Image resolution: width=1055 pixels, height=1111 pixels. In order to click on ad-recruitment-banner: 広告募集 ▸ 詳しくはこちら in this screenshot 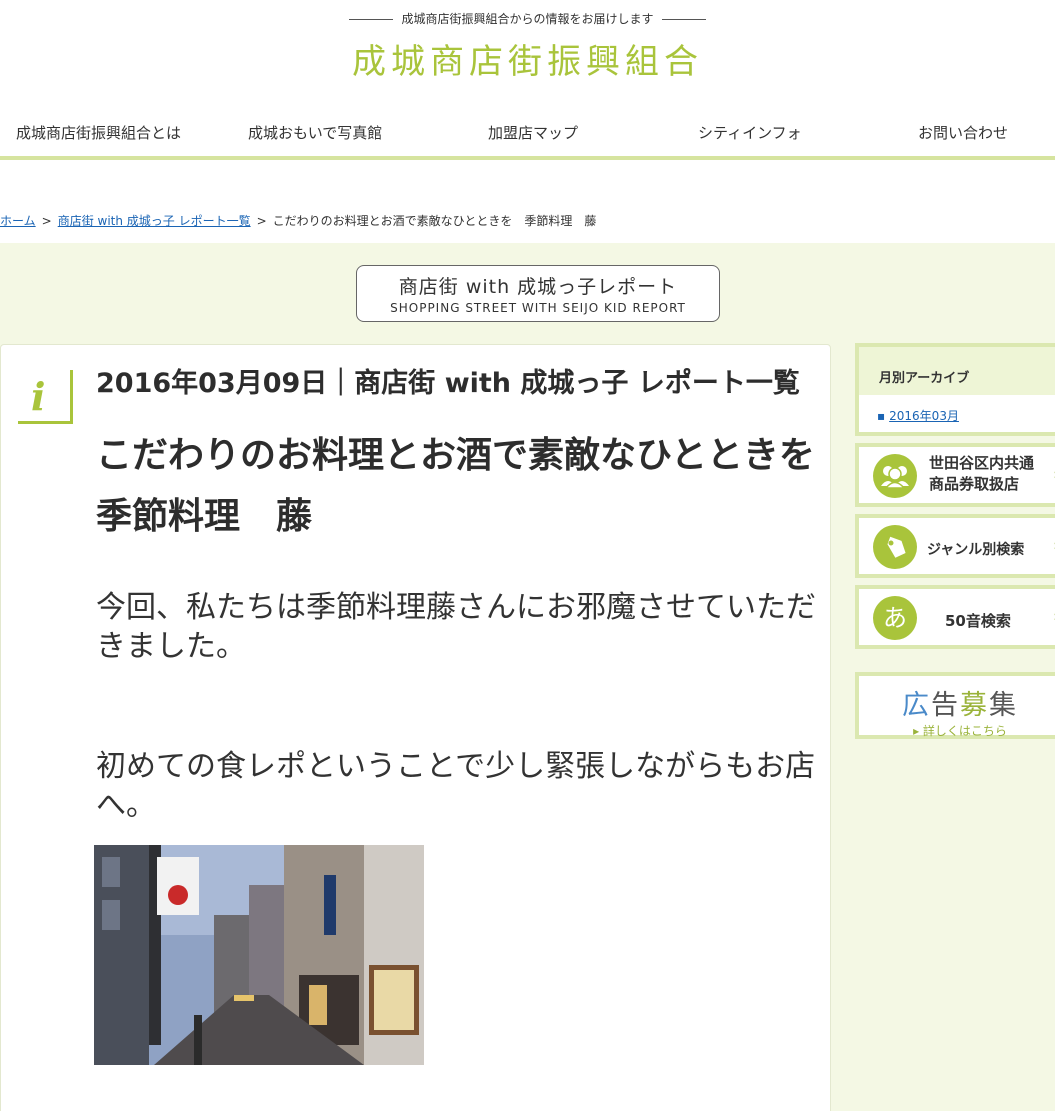, I will do `click(955, 705)`.